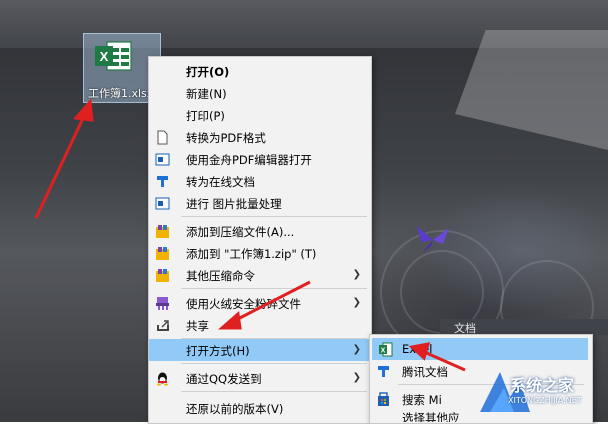 This screenshot has width=608, height=424. I want to click on menu-item-label: 打印(P), so click(205, 116).